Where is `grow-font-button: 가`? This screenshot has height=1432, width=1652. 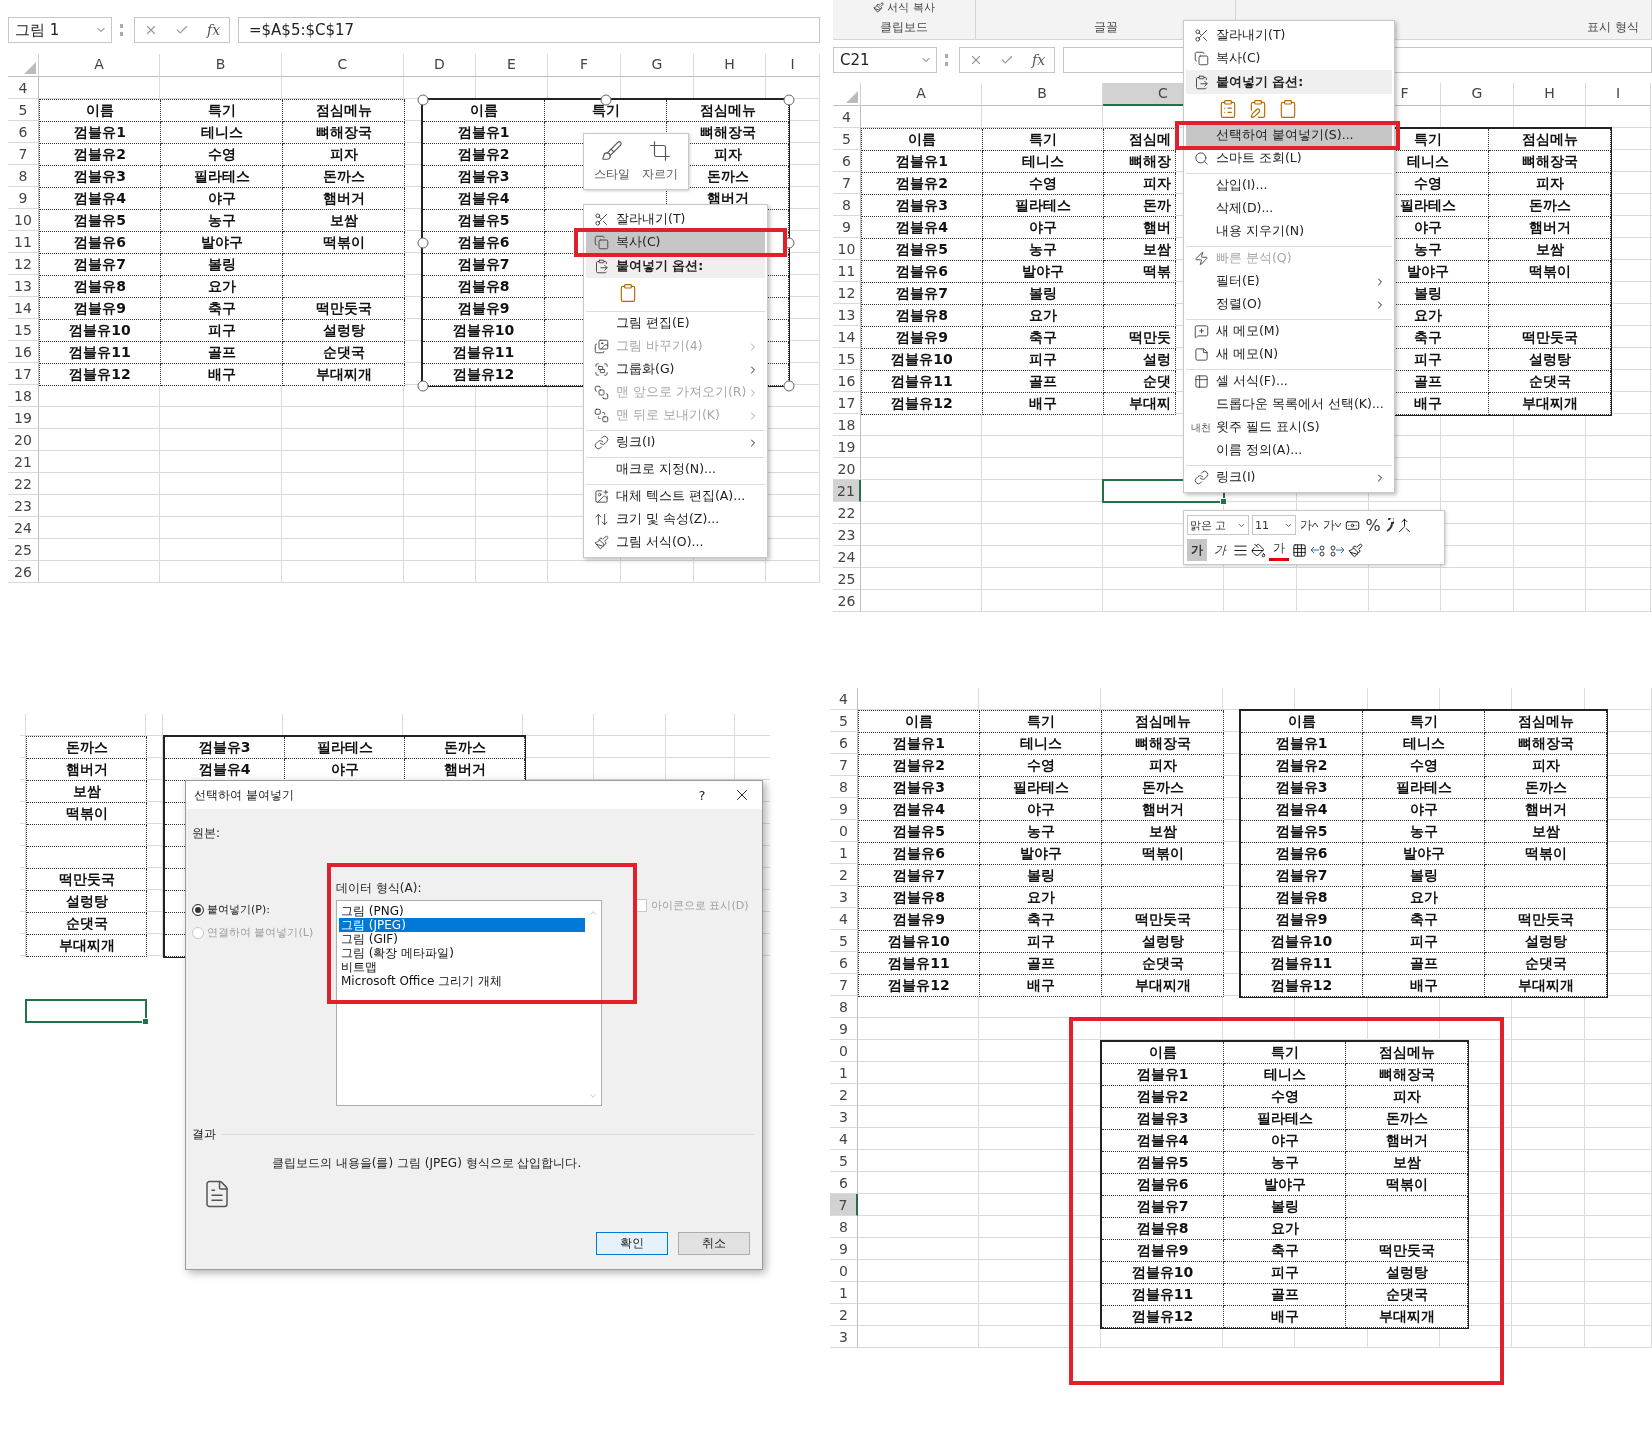
grow-font-button: 가 is located at coordinates (1309, 525).